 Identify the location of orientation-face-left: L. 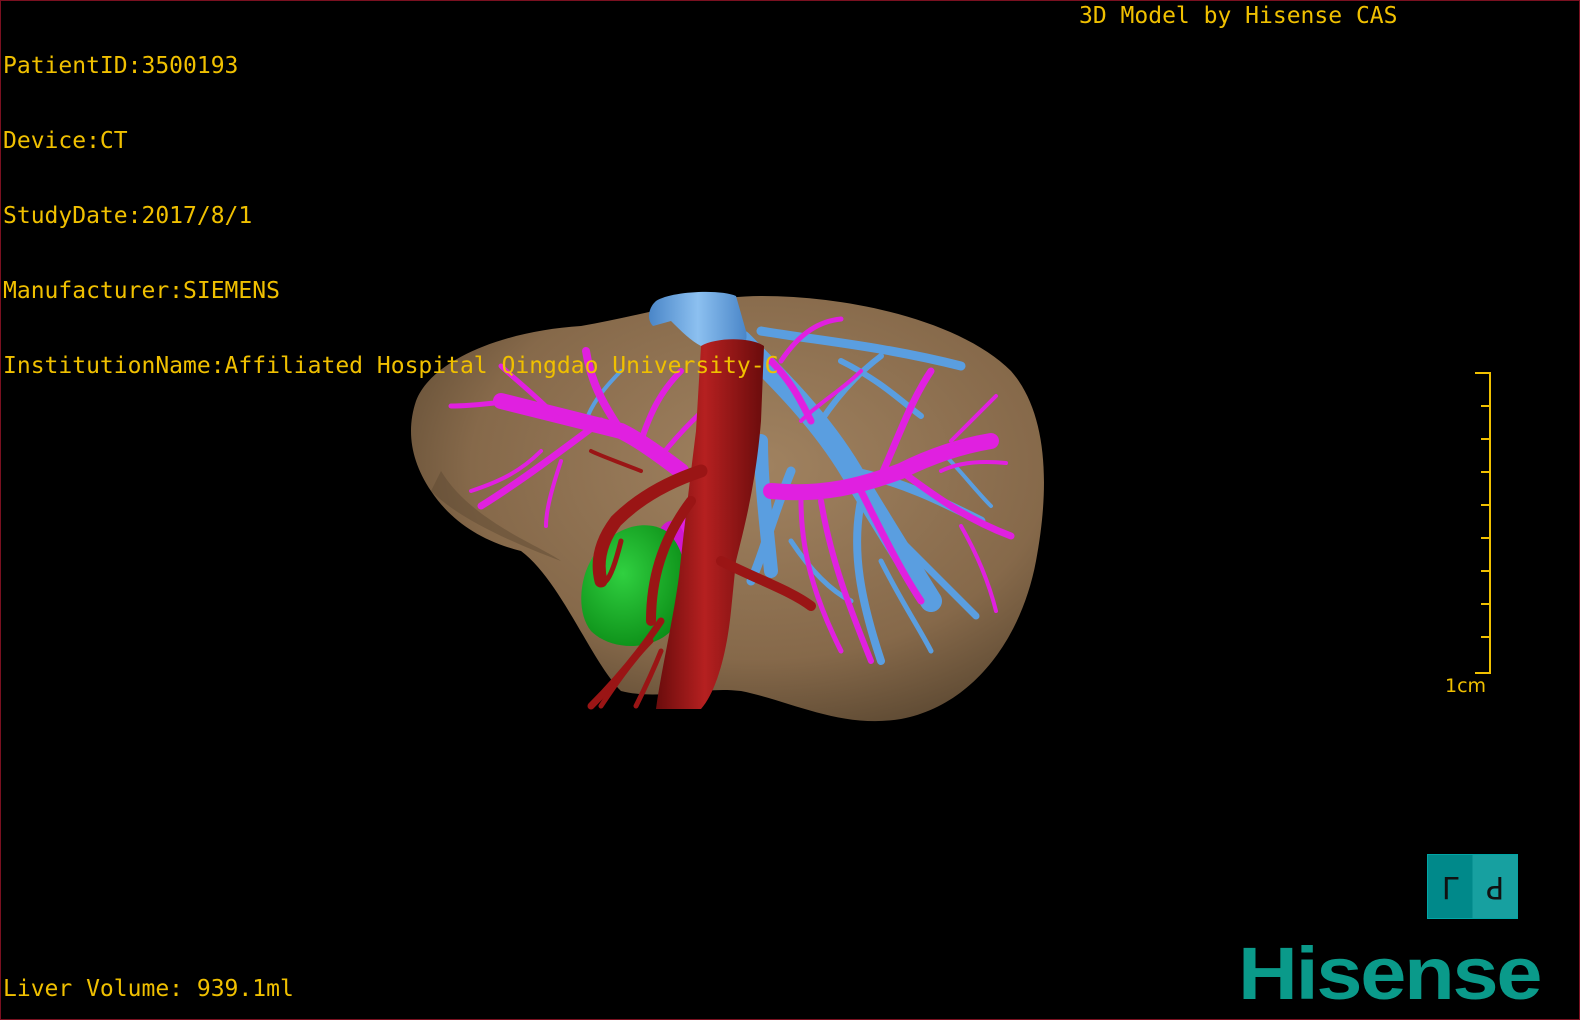
(1450, 886).